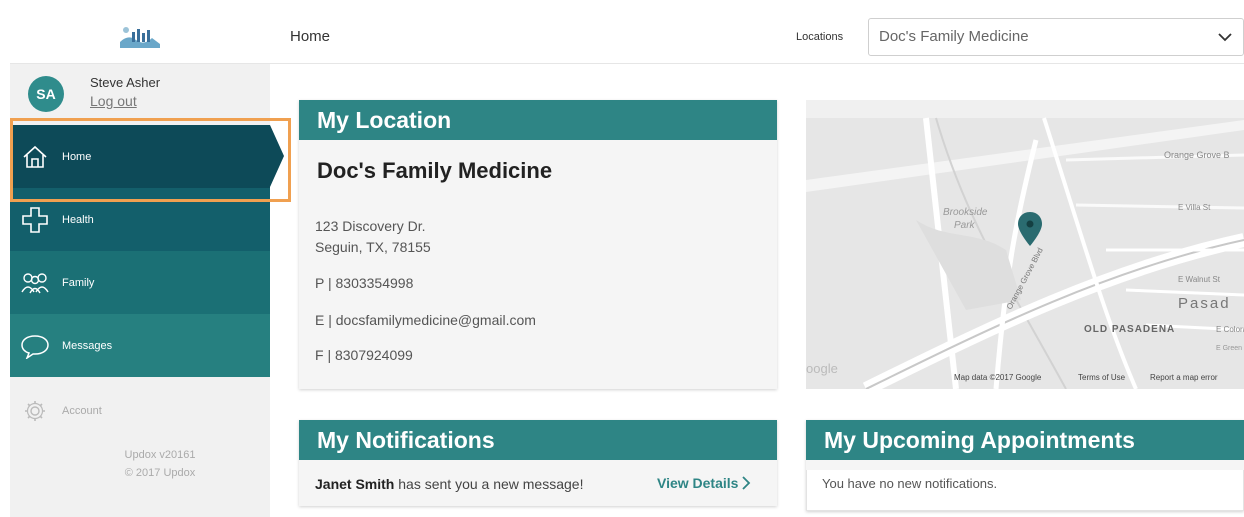 The width and height of the screenshot is (1244, 517). What do you see at coordinates (1129, 329) in the screenshot?
I see `map-label-old-pasadena: OLD PASADENA` at bounding box center [1129, 329].